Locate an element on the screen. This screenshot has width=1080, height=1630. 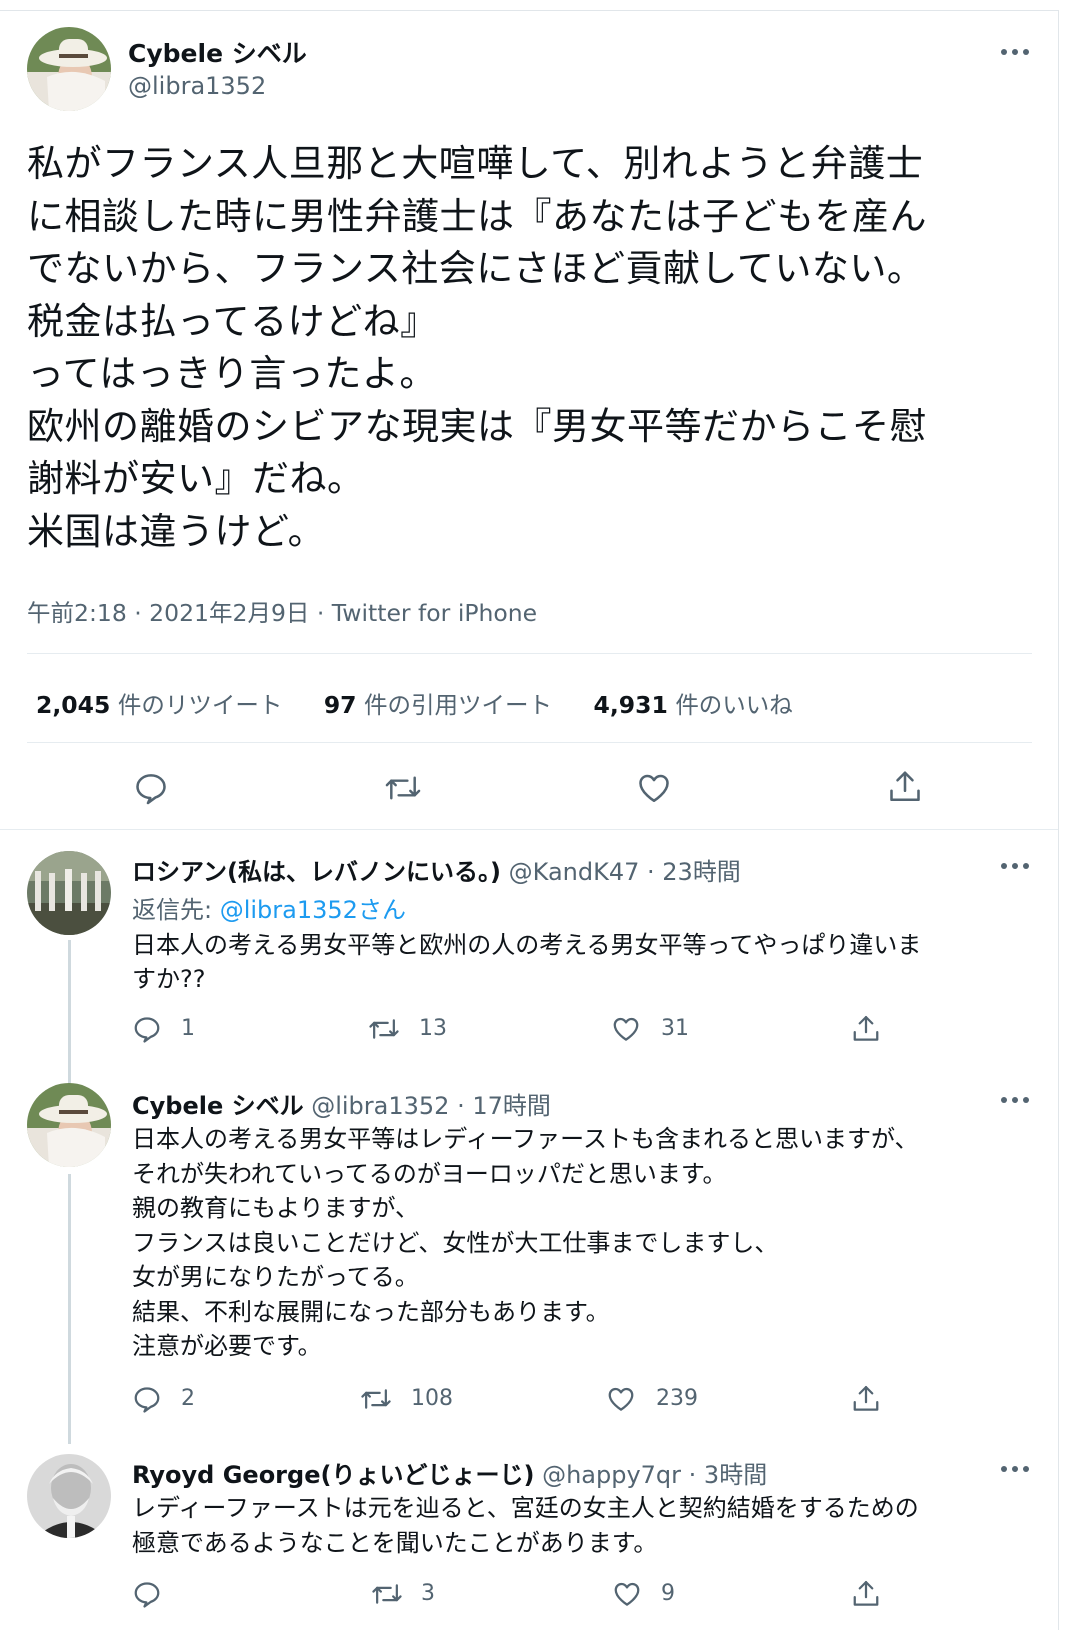
like-count: 31 is located at coordinates (675, 1028).